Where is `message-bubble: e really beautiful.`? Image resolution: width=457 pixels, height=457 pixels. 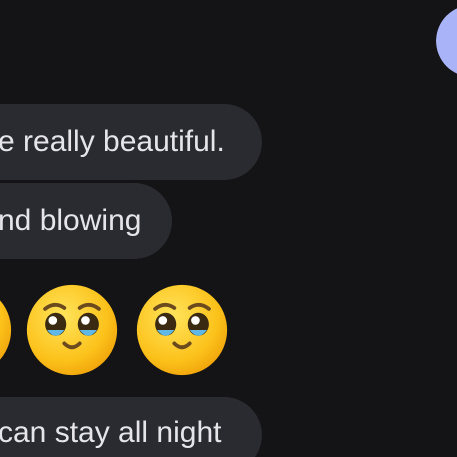
message-bubble: e really beautiful. is located at coordinates (131, 142).